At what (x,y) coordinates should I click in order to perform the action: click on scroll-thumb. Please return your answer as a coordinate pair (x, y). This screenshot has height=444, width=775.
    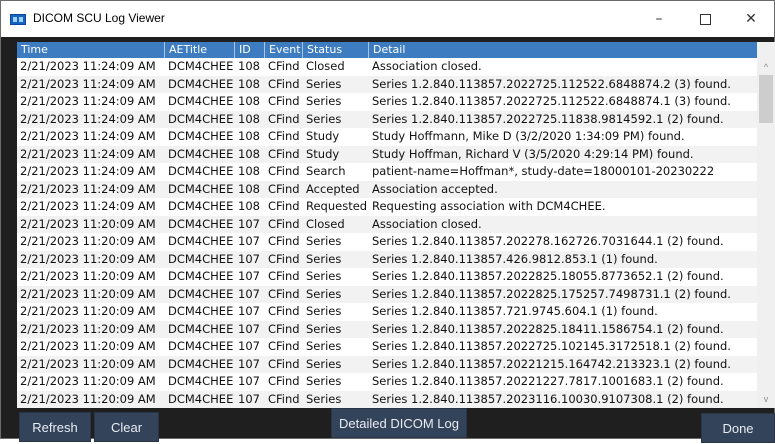
    Looking at the image, I should click on (766, 99).